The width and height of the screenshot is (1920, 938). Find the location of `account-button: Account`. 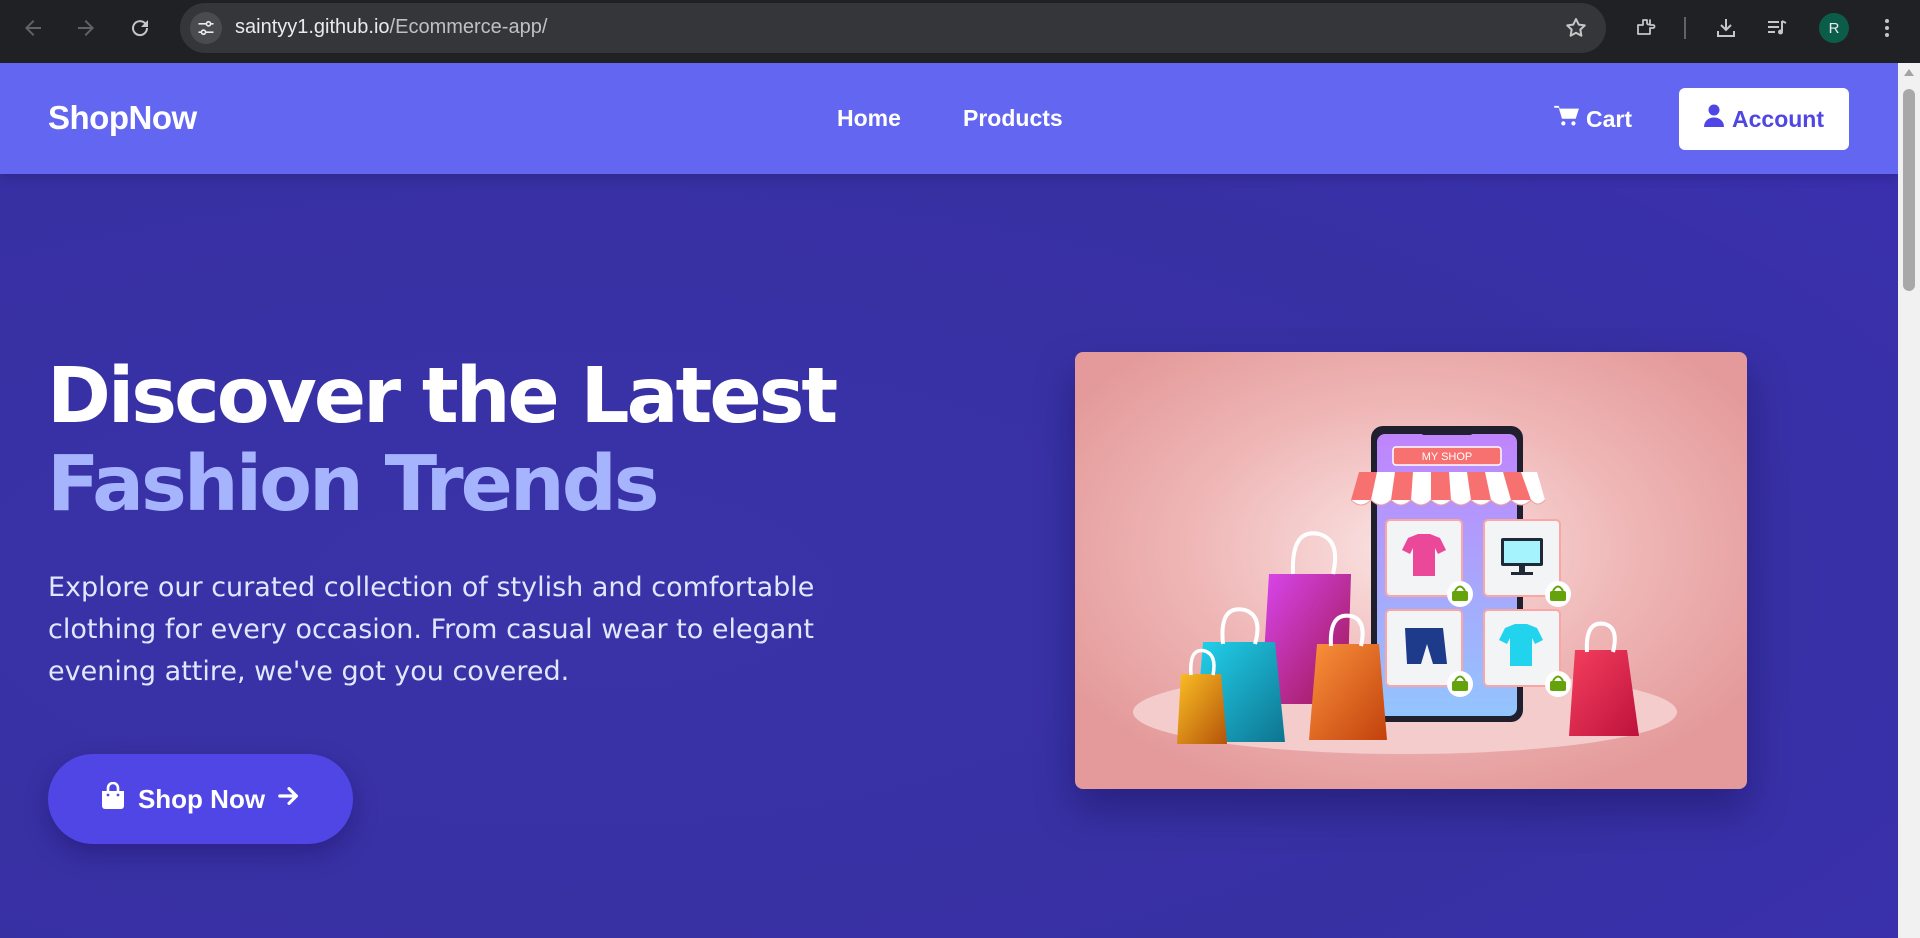

account-button: Account is located at coordinates (1764, 119).